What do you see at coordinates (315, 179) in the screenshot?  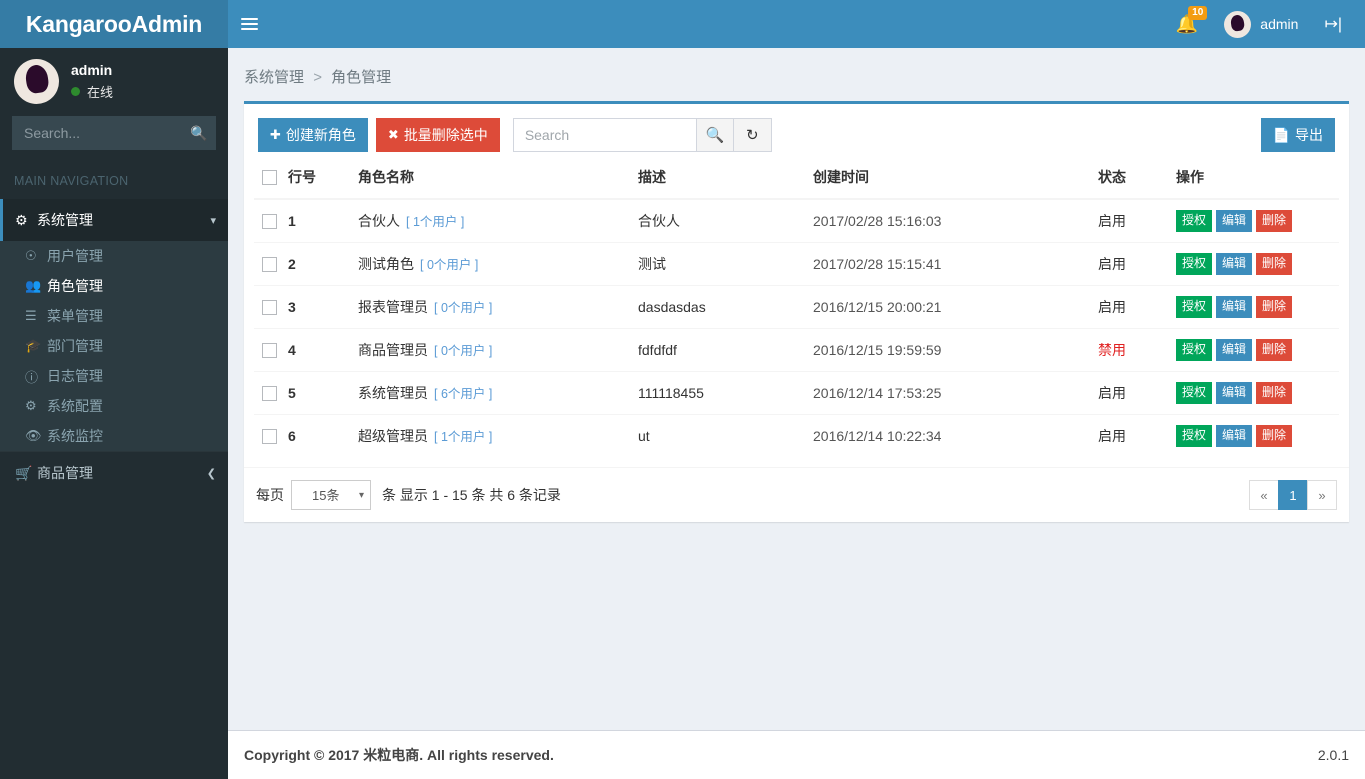 I see `column-header-no: 行号` at bounding box center [315, 179].